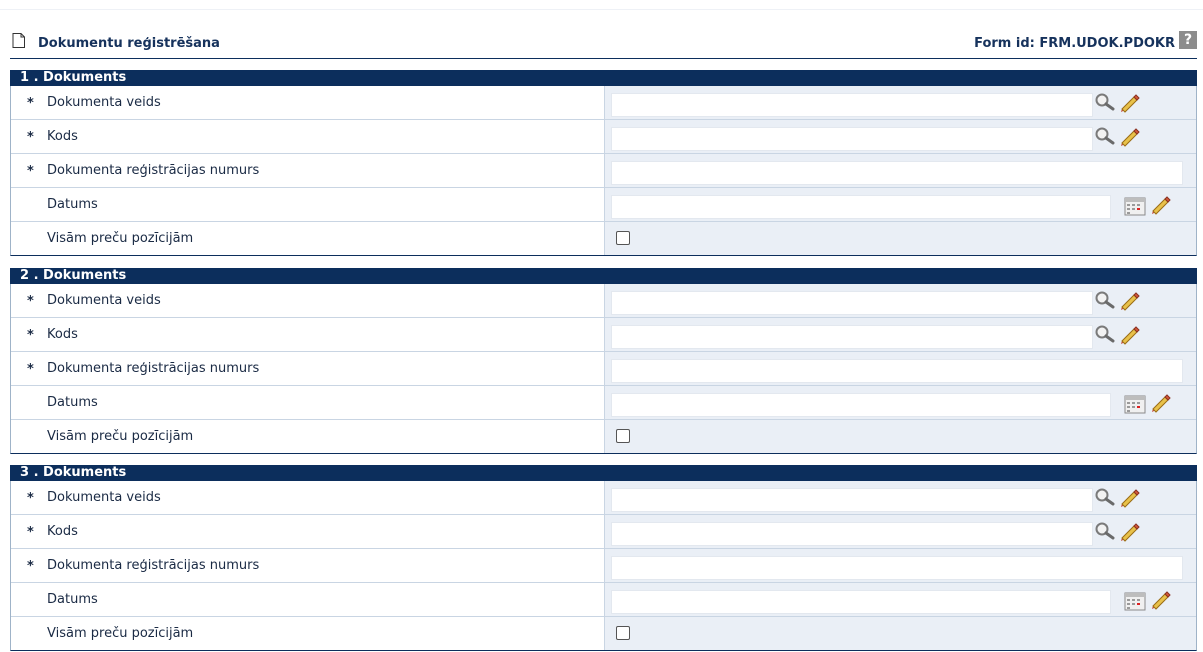 The width and height of the screenshot is (1203, 652). What do you see at coordinates (601, 9) in the screenshot?
I see `top-divider` at bounding box center [601, 9].